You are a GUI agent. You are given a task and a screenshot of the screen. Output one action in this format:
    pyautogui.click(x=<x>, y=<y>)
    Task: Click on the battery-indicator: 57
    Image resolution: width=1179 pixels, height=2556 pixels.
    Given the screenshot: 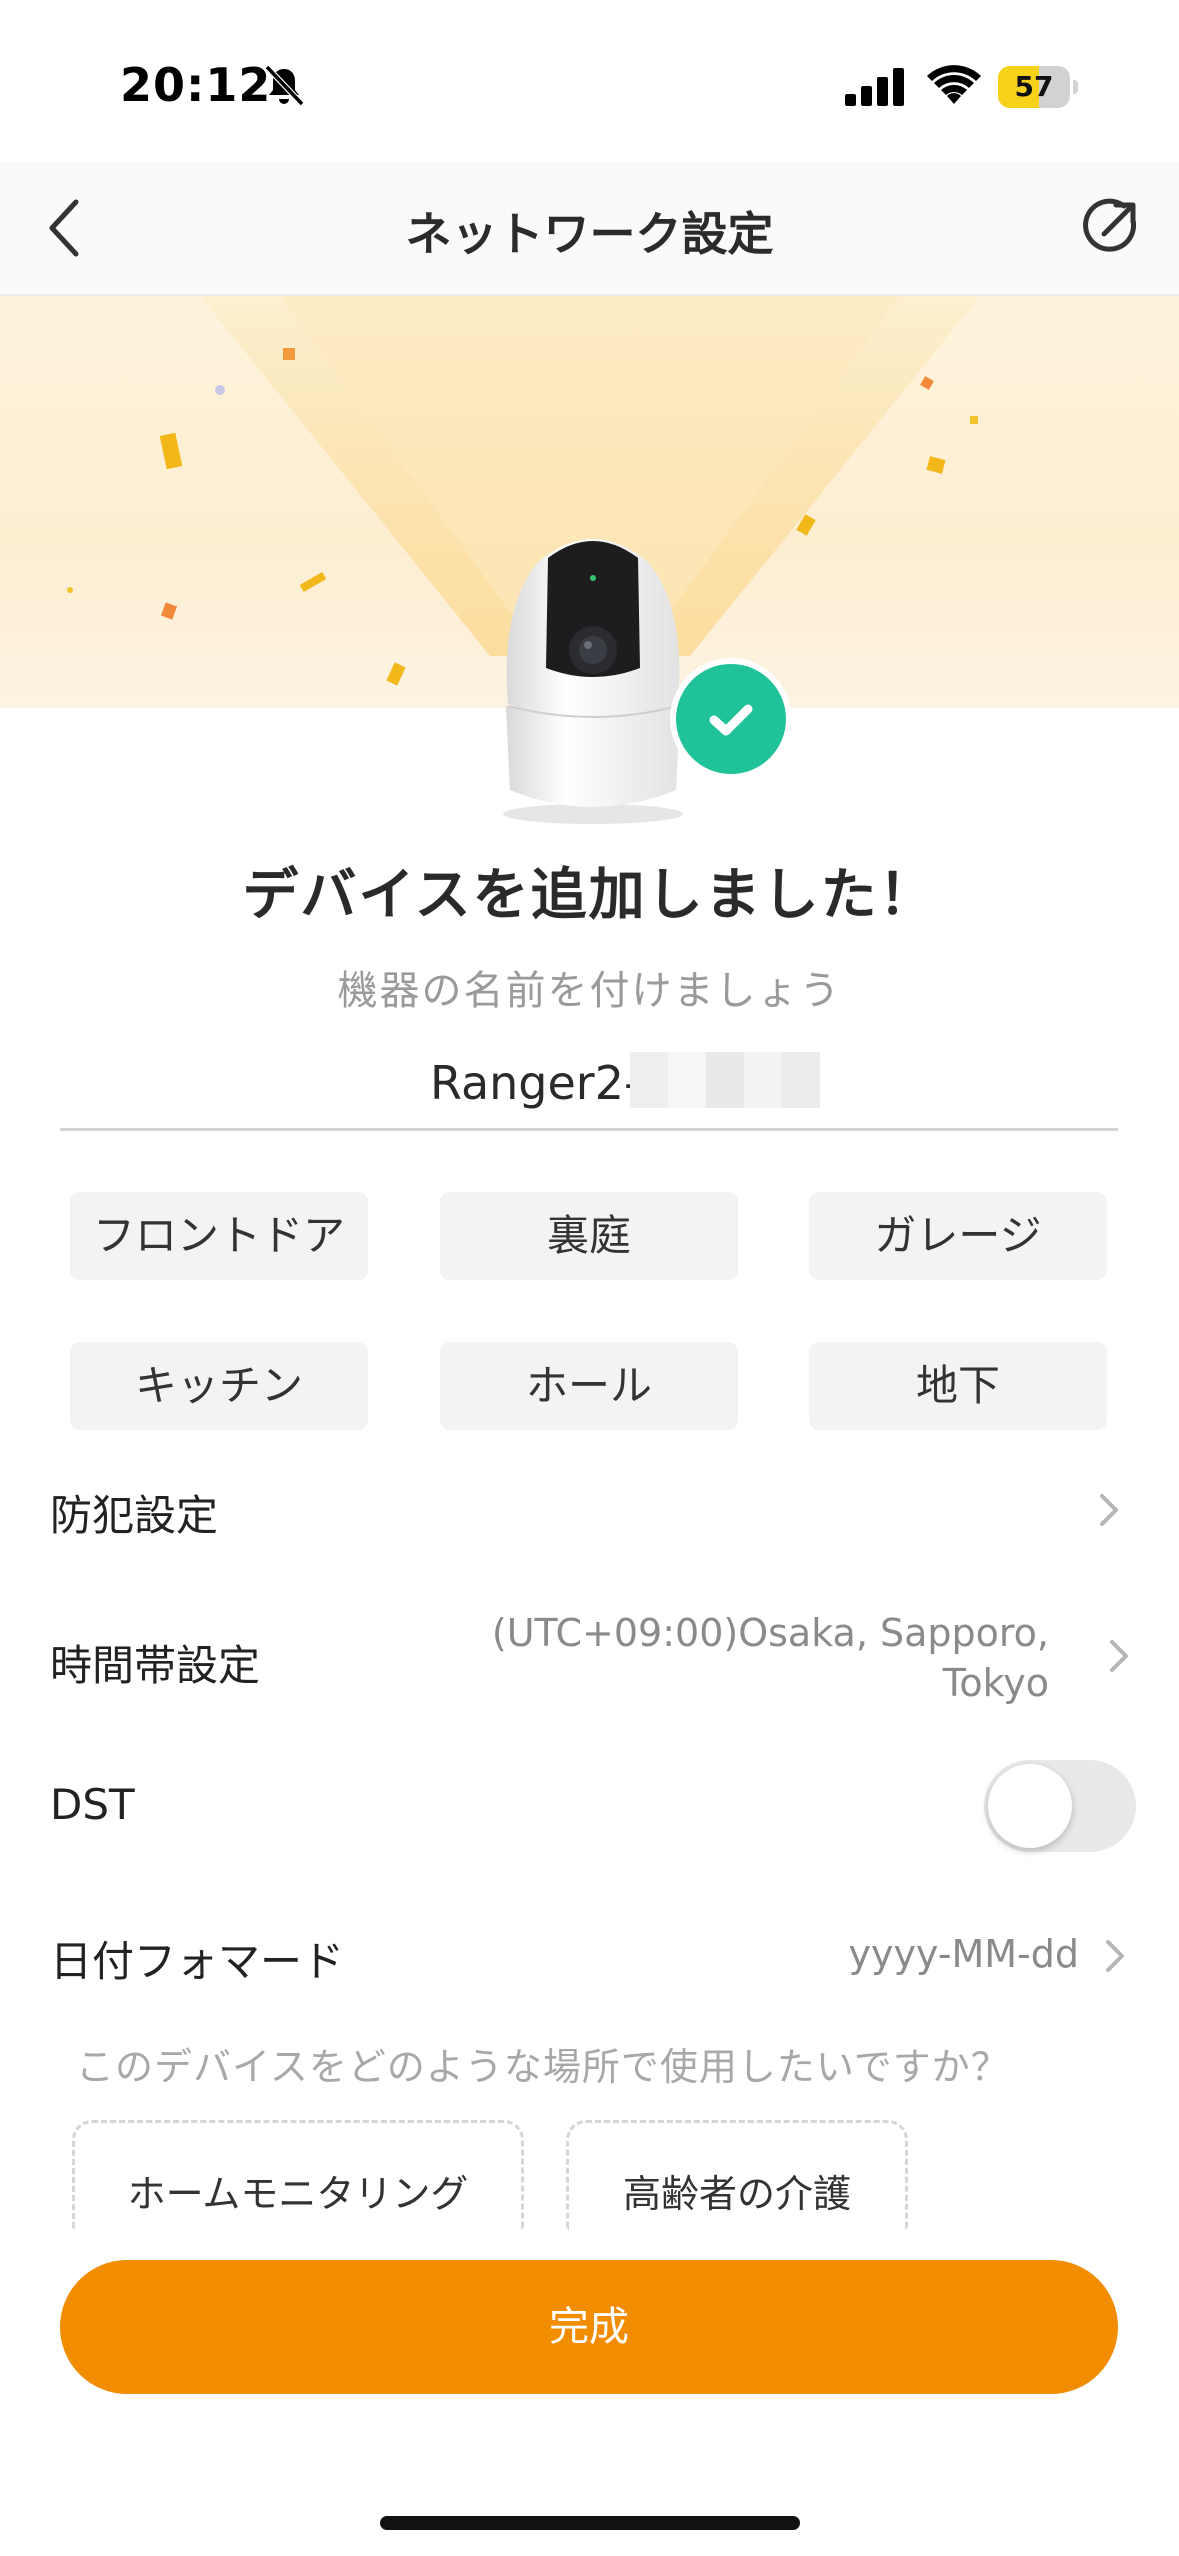 What is the action you would take?
    pyautogui.click(x=1038, y=87)
    